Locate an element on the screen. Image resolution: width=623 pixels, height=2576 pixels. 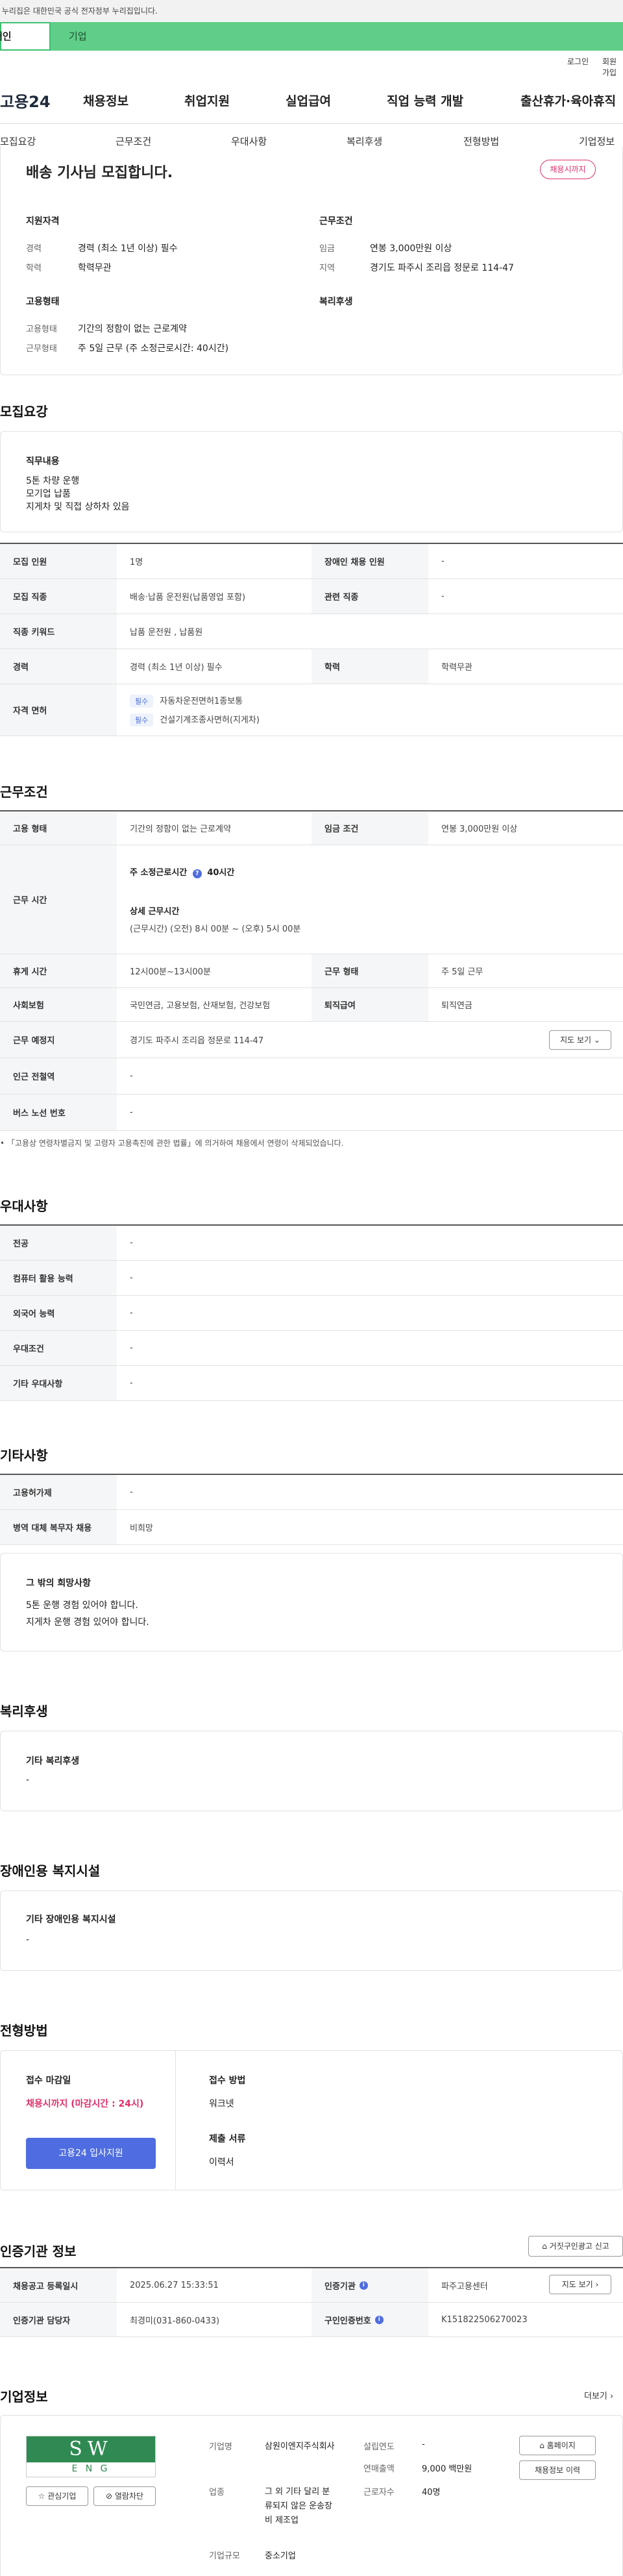
etc-section-title: 기타사항 is located at coordinates (24, 1455).